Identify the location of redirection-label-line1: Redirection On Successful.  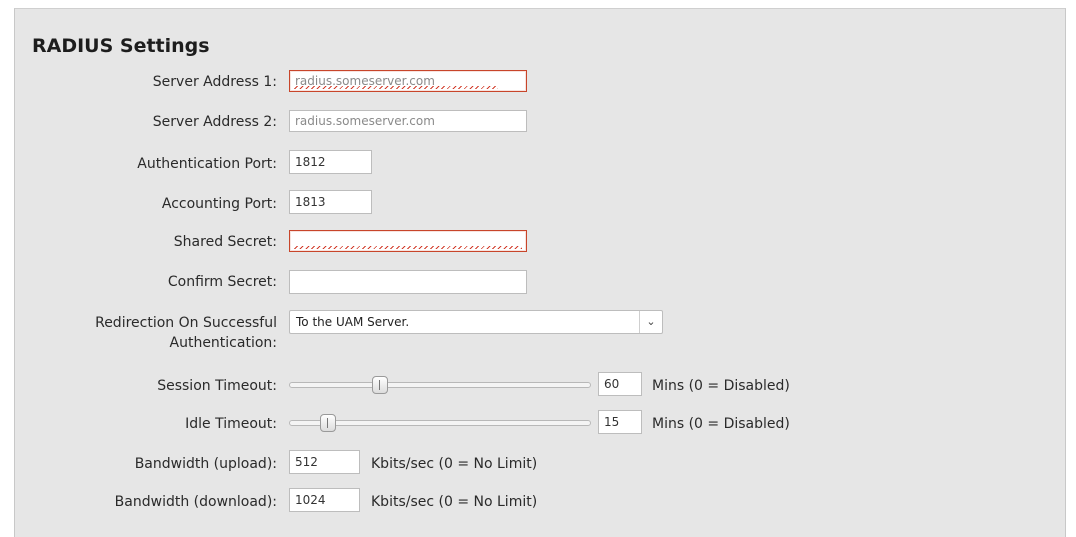
(186, 323).